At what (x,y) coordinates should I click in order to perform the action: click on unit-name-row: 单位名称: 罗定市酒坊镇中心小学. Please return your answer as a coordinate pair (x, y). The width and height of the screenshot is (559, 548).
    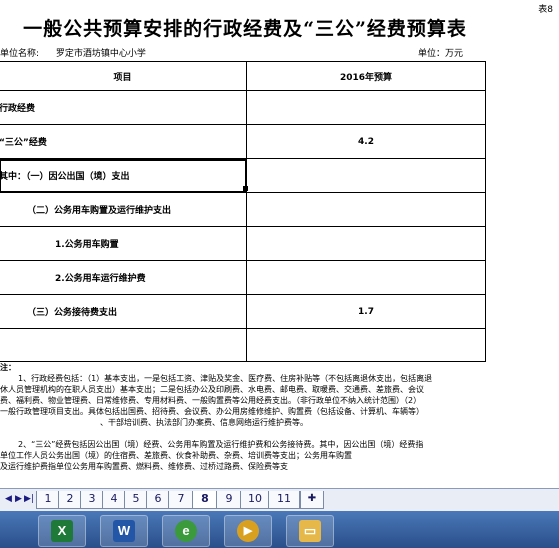
    Looking at the image, I should click on (73, 52).